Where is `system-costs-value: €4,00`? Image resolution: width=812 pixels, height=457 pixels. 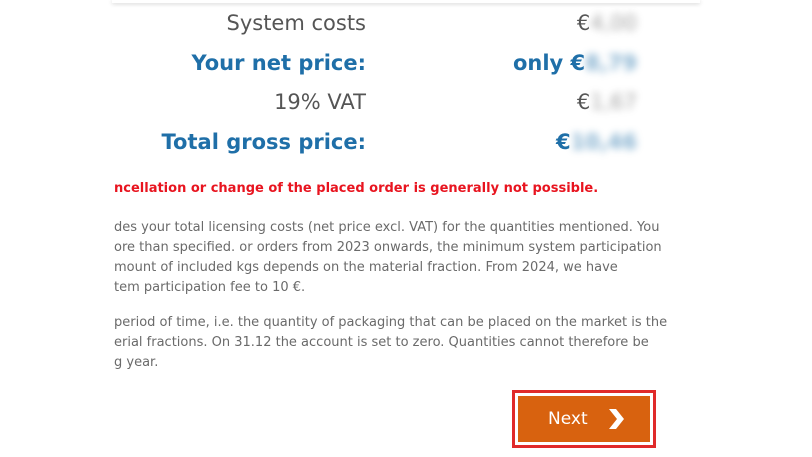 system-costs-value: €4,00 is located at coordinates (606, 23).